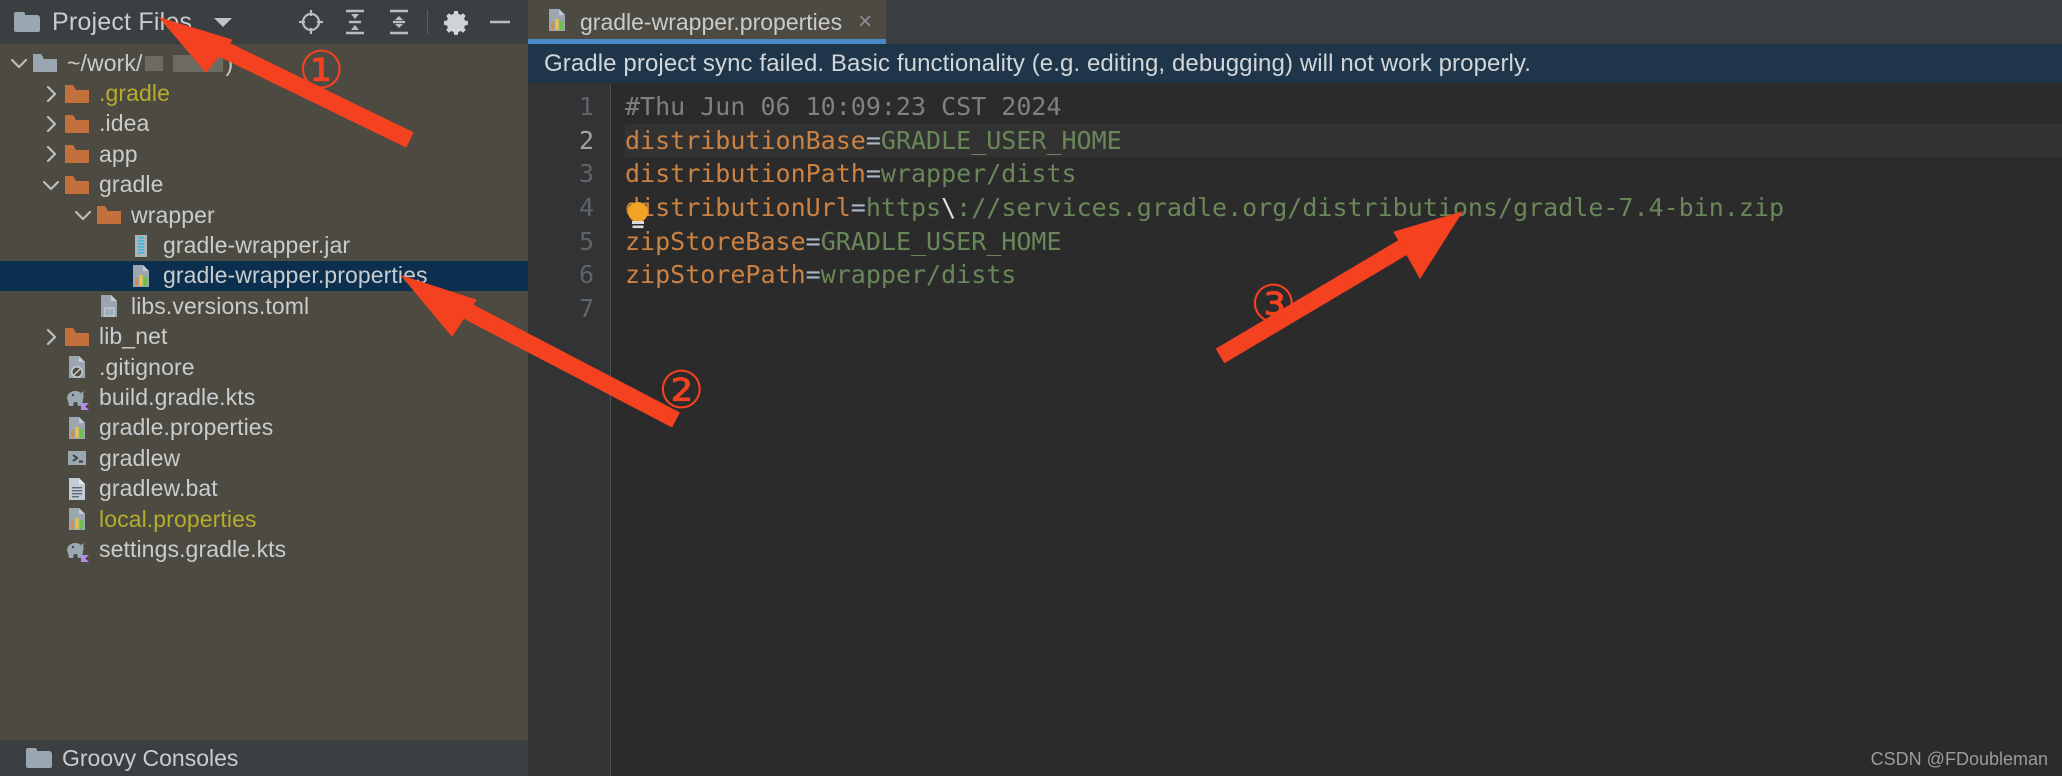 Image resolution: width=2062 pixels, height=776 pixels. What do you see at coordinates (745, 174) in the screenshot?
I see `property-key: distributionPath` at bounding box center [745, 174].